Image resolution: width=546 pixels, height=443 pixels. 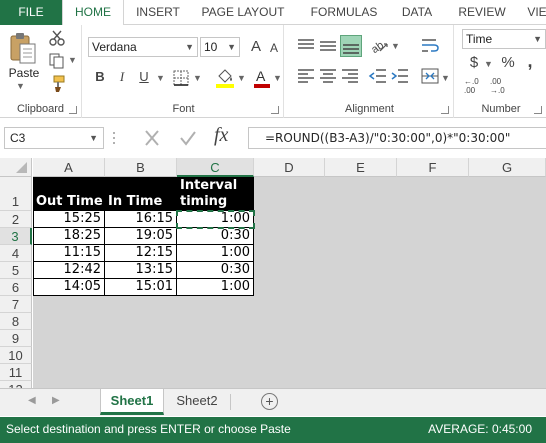 What do you see at coordinates (16, 338) in the screenshot?
I see `row-header-9: 9` at bounding box center [16, 338].